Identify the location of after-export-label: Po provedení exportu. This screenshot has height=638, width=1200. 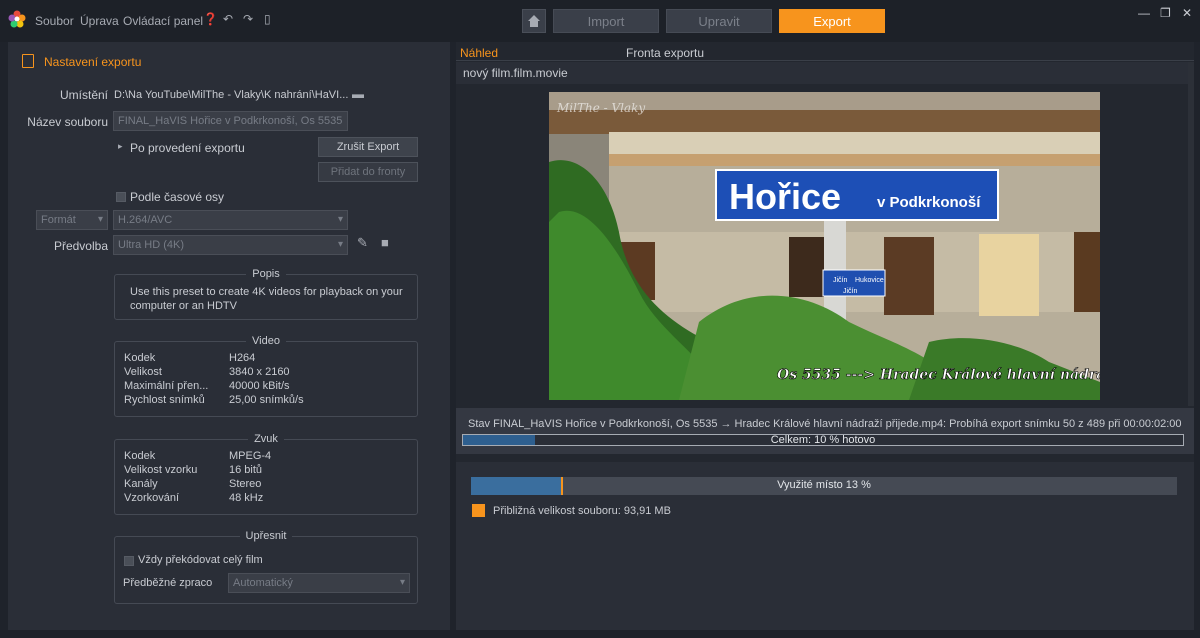
(187, 148).